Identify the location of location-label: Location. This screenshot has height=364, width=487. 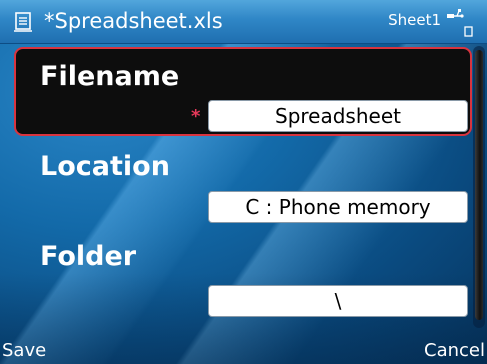
(105, 166).